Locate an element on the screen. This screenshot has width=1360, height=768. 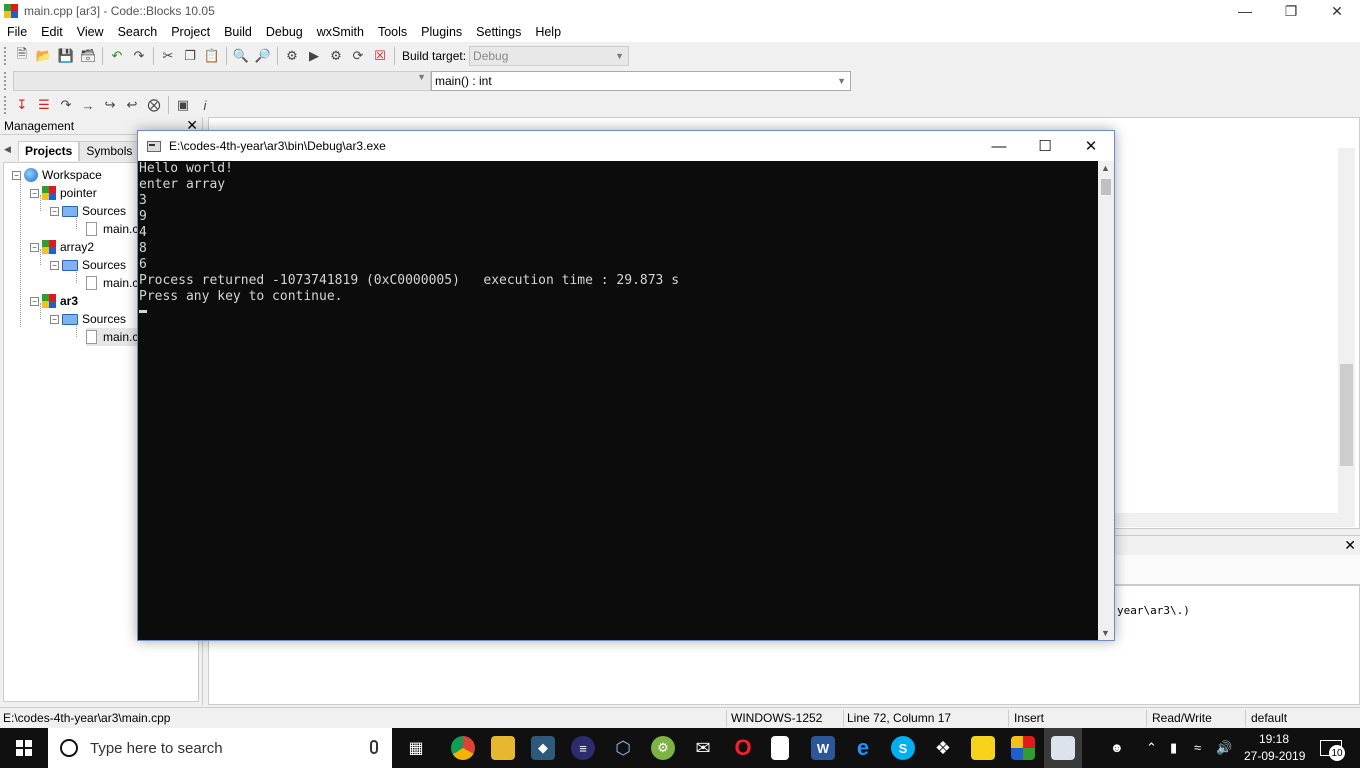
replace-icon: 🔎 is located at coordinates (263, 56).